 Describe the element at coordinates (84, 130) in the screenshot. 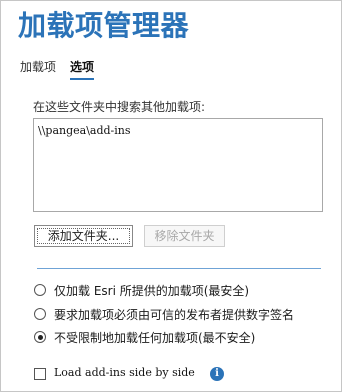

I see `folder-list-item: \\pangea\add-ins` at that location.